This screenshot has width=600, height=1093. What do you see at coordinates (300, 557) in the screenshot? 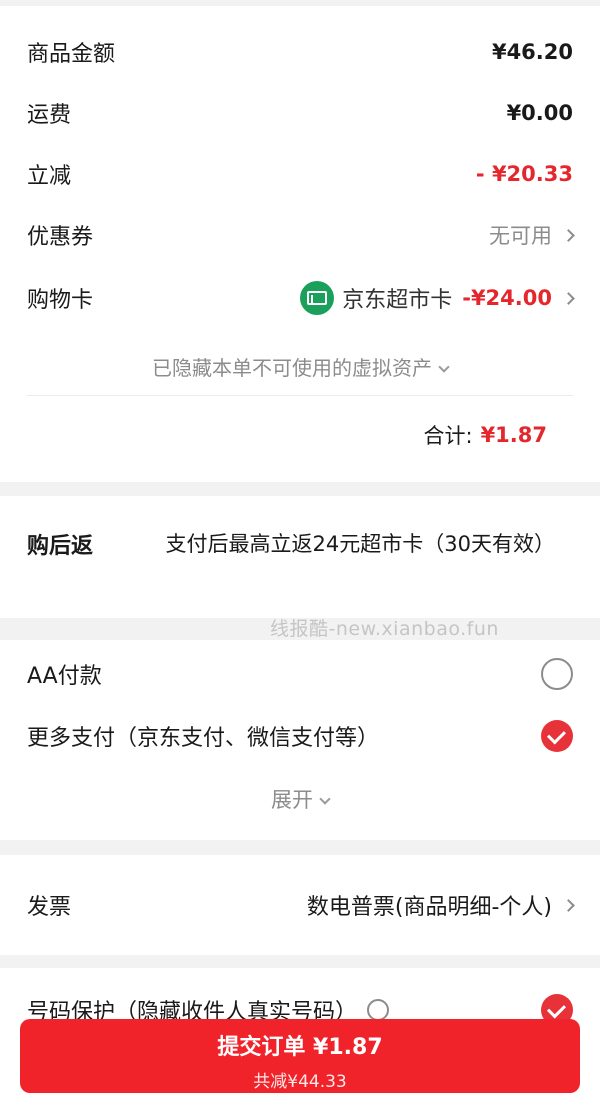
I see `cashback-card: 购后返 支付后最高立返24元超市卡（30天有效）` at bounding box center [300, 557].